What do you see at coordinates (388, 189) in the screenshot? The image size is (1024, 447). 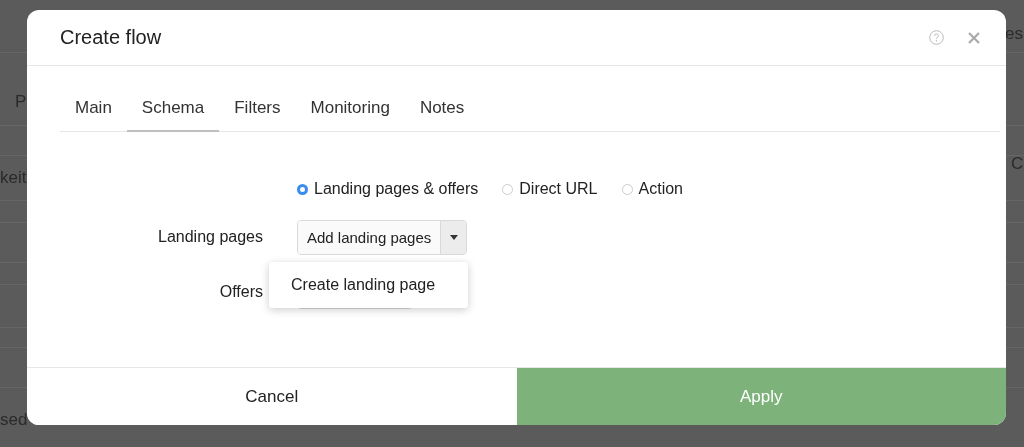 I see `radio-option: Landing pages & offers` at bounding box center [388, 189].